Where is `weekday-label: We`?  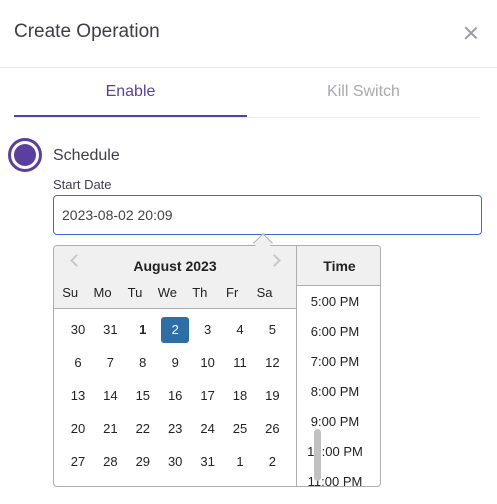 weekday-label: We is located at coordinates (167, 292).